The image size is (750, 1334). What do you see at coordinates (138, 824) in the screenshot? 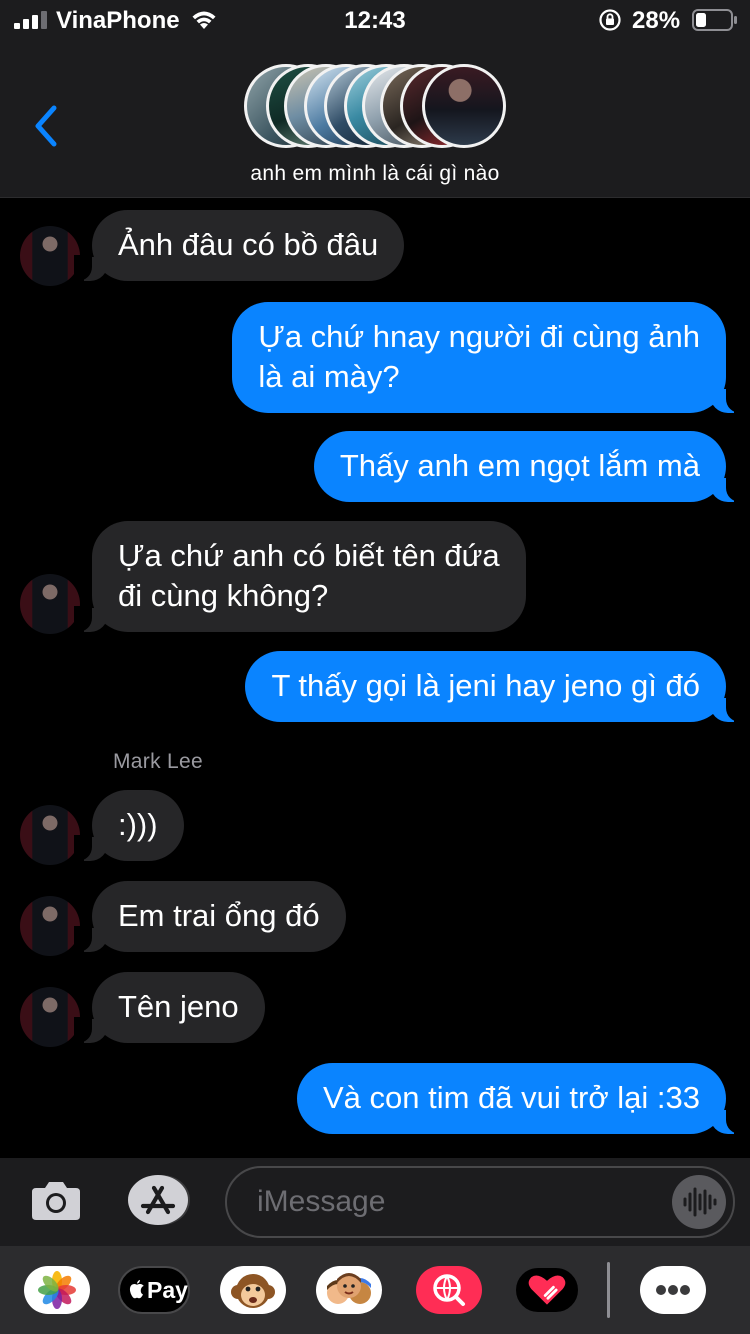
I see `message-text: :)))` at bounding box center [138, 824].